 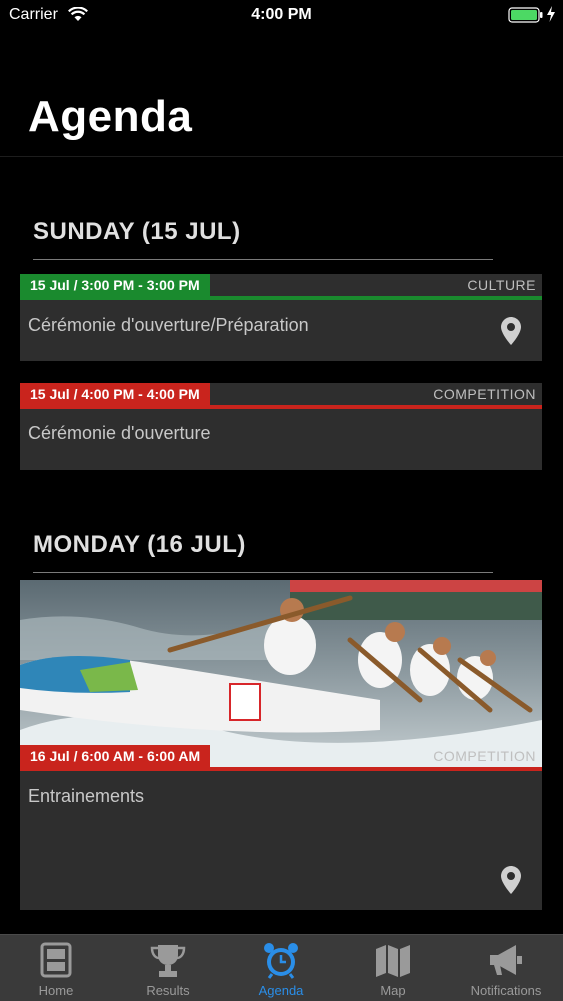 I want to click on tab-label: Notifications, so click(x=506, y=990).